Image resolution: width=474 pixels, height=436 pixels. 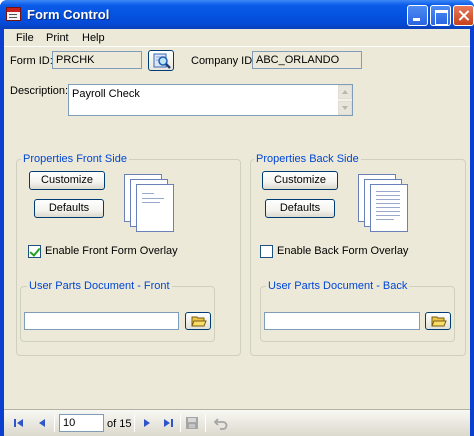 I want to click on menu-print: Print, so click(x=57, y=38).